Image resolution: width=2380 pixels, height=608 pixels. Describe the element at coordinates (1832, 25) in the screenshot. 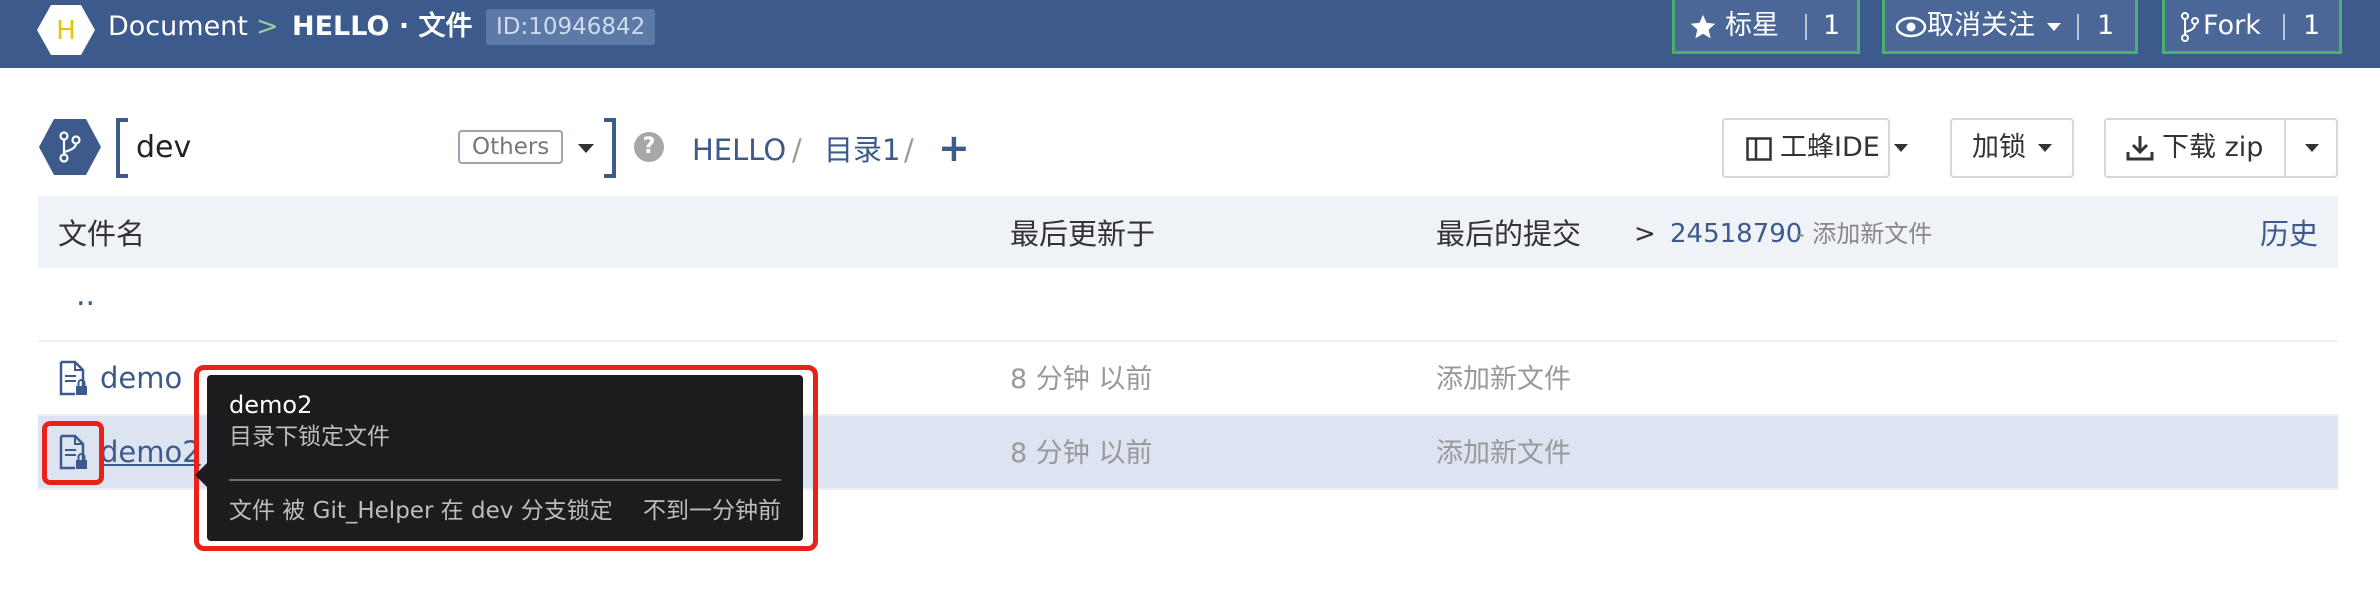

I see `star-count: 1` at that location.